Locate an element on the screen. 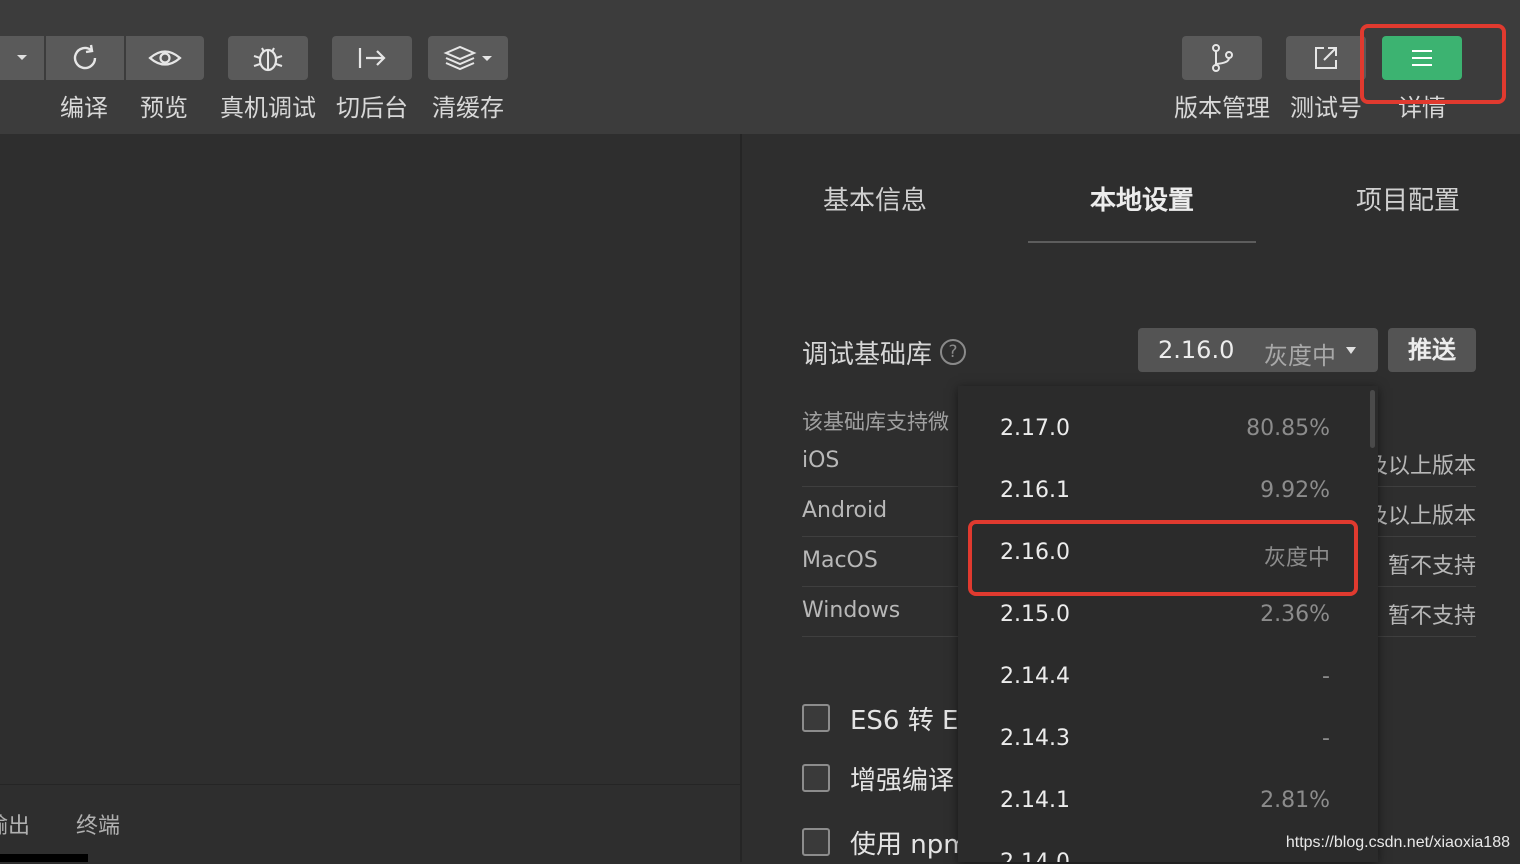 This screenshot has width=1520, height=864. preview-button is located at coordinates (165, 58).